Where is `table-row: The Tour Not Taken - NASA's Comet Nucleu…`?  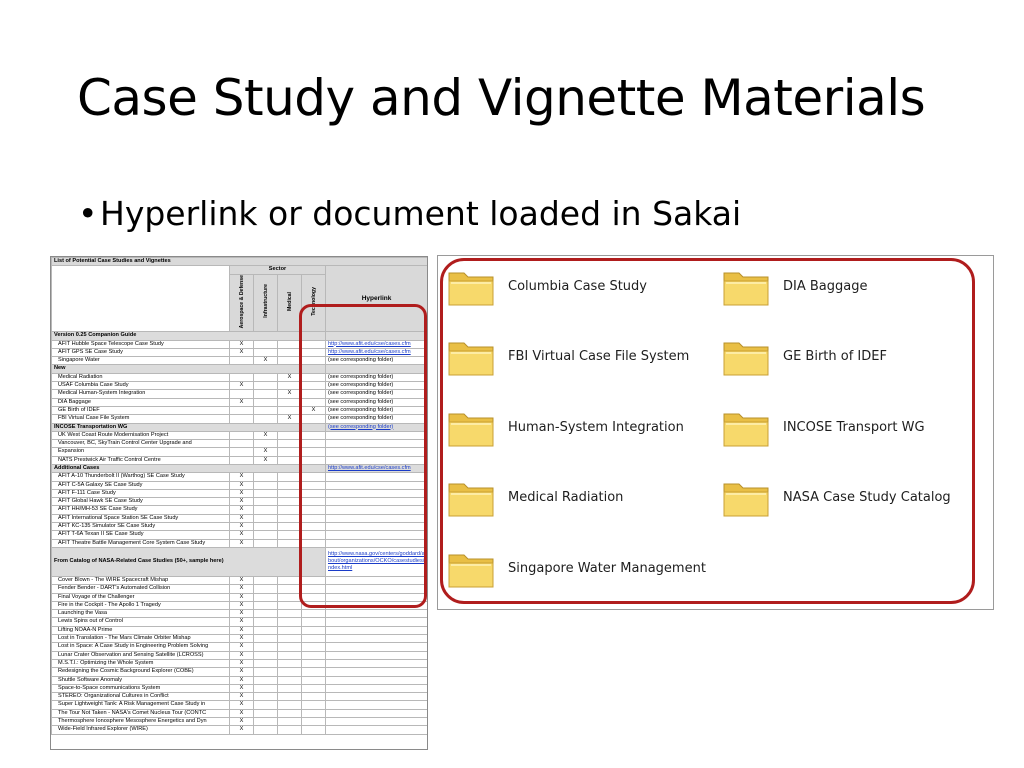
table-row: The Tour Not Taken - NASA's Comet Nucleu… is located at coordinates (239, 713).